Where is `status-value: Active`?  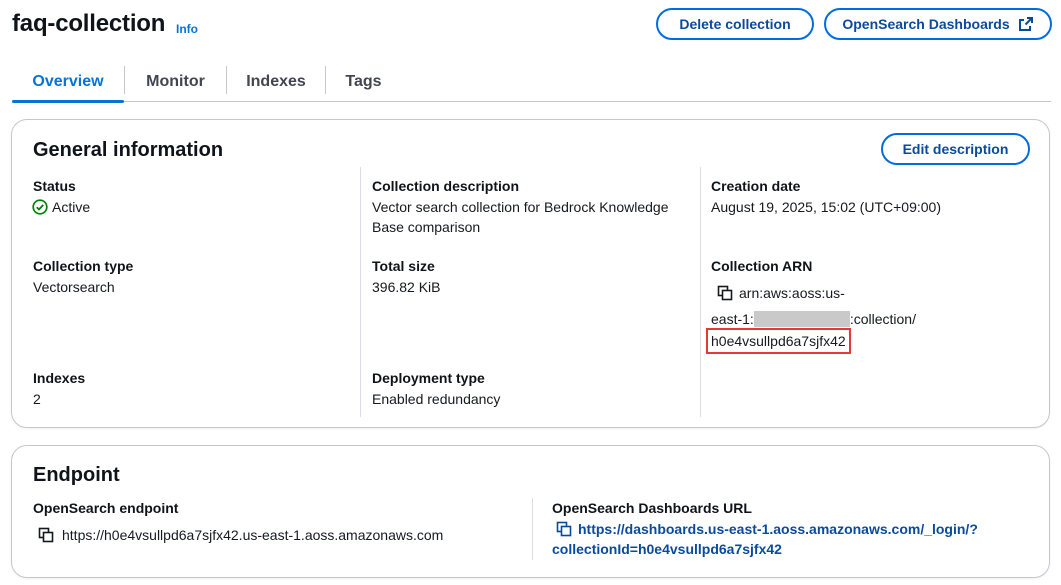 status-value: Active is located at coordinates (61, 207).